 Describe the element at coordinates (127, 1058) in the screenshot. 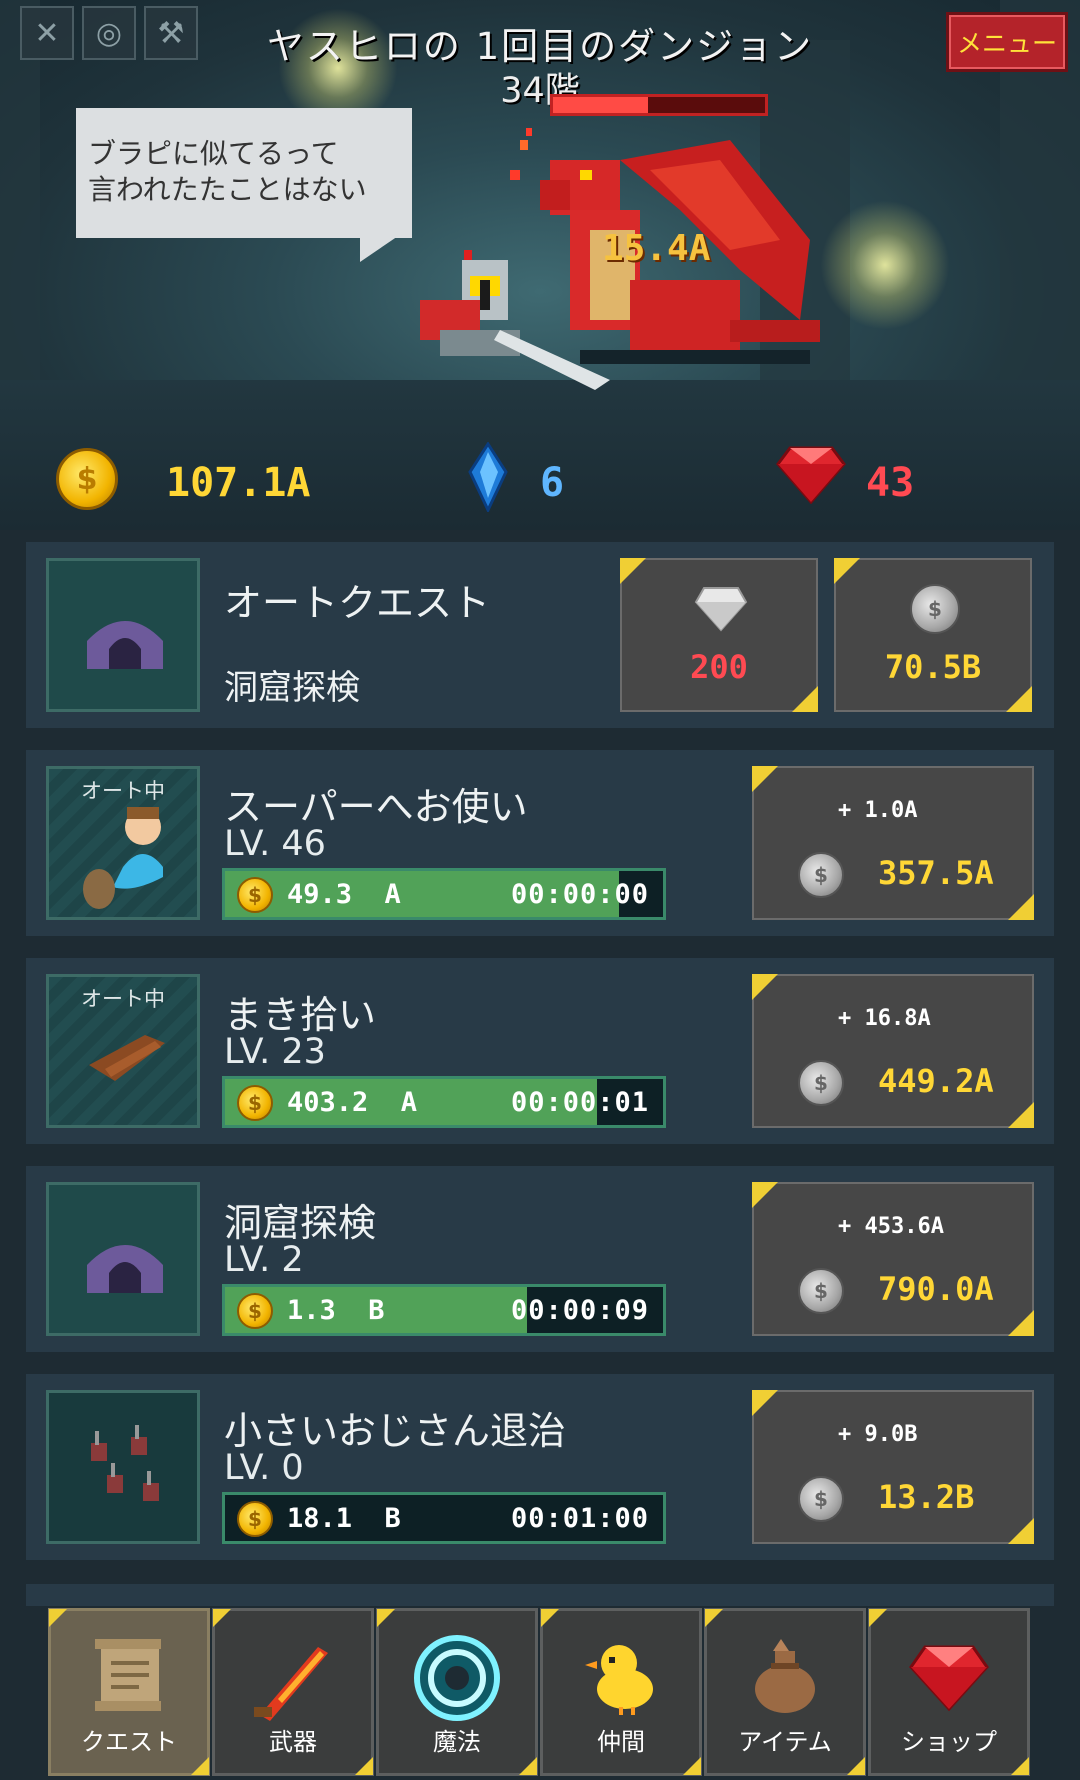

I see `firewood-icon` at that location.